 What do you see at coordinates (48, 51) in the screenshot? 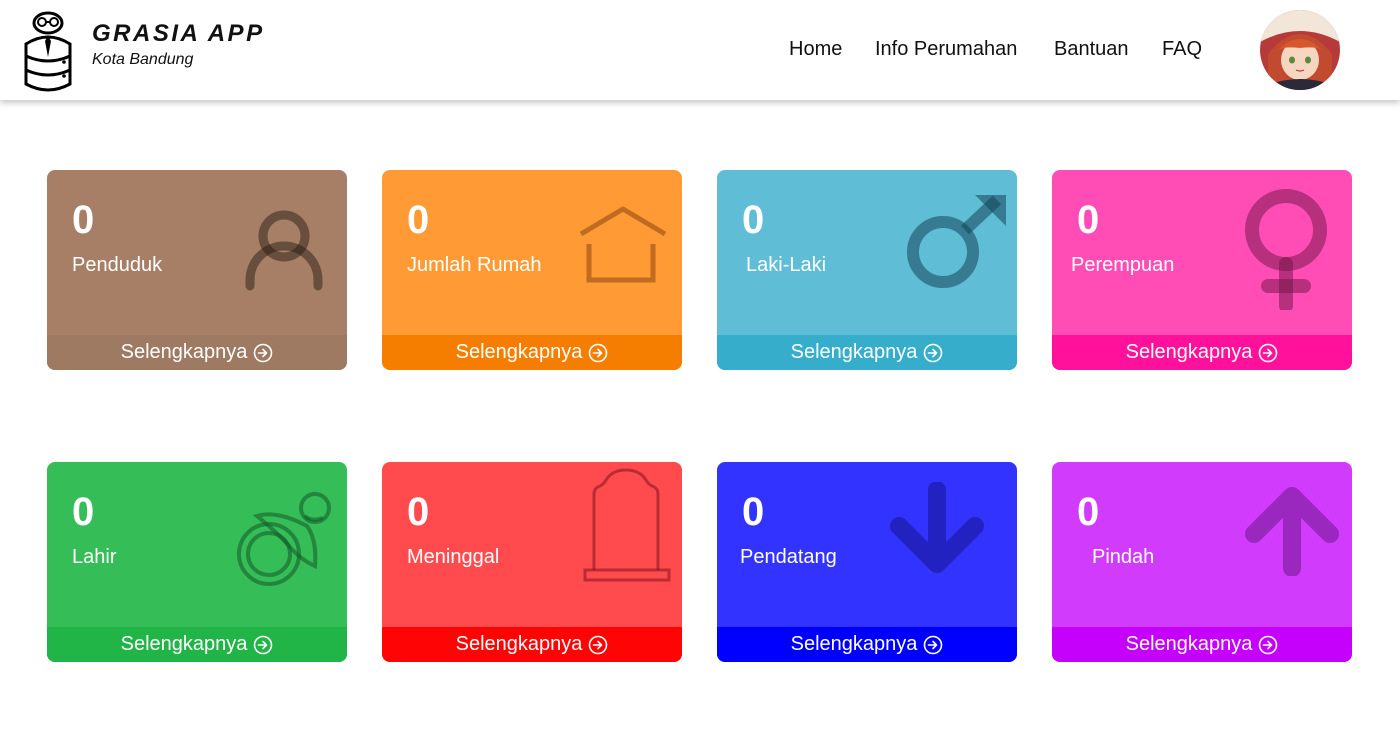
I see `robot-database-icon` at bounding box center [48, 51].